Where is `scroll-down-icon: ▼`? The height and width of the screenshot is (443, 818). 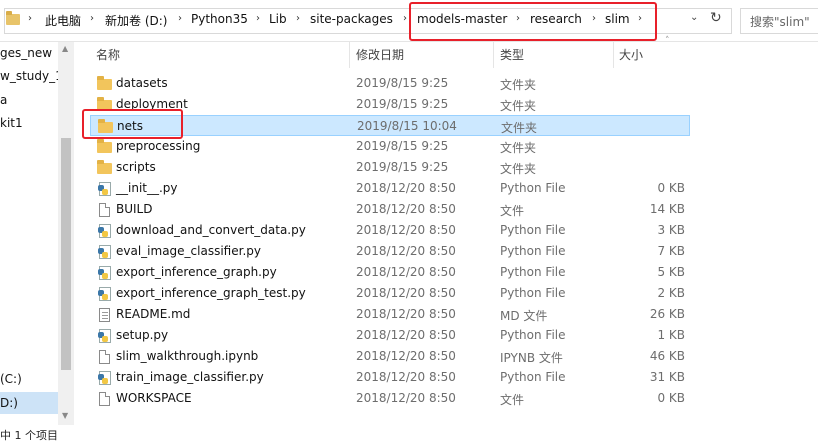
scroll-down-icon: ▼ is located at coordinates (65, 415).